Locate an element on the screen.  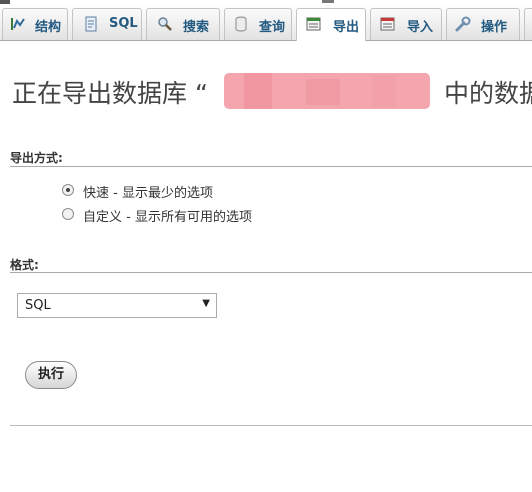
radio-custom-label: 自定义 - 显示所有可用的选项 is located at coordinates (167, 217).